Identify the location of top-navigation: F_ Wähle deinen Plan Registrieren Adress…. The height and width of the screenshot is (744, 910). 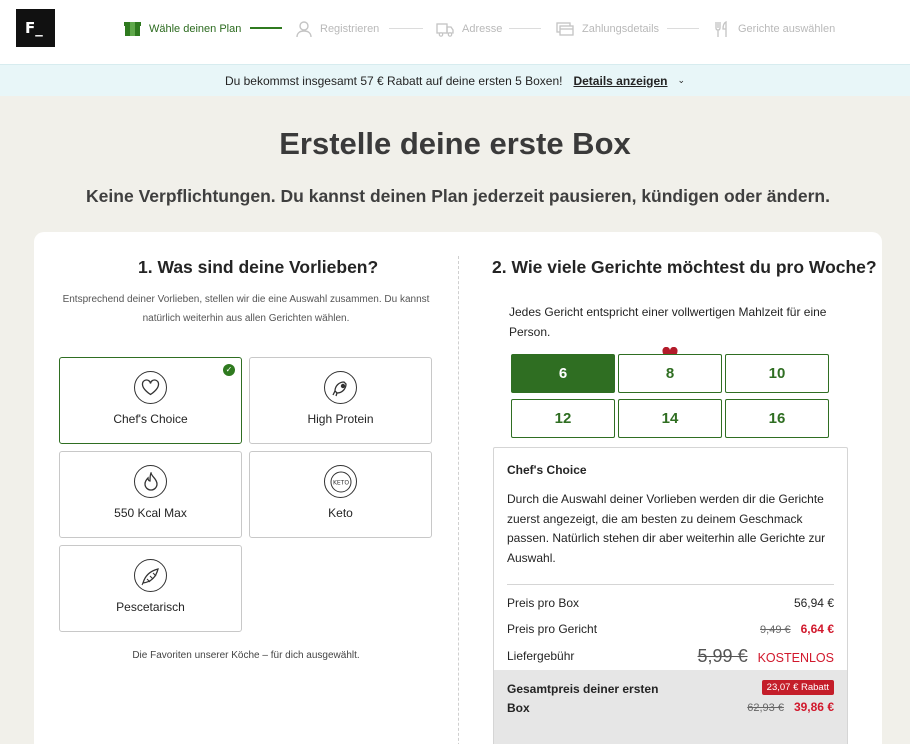
(455, 32).